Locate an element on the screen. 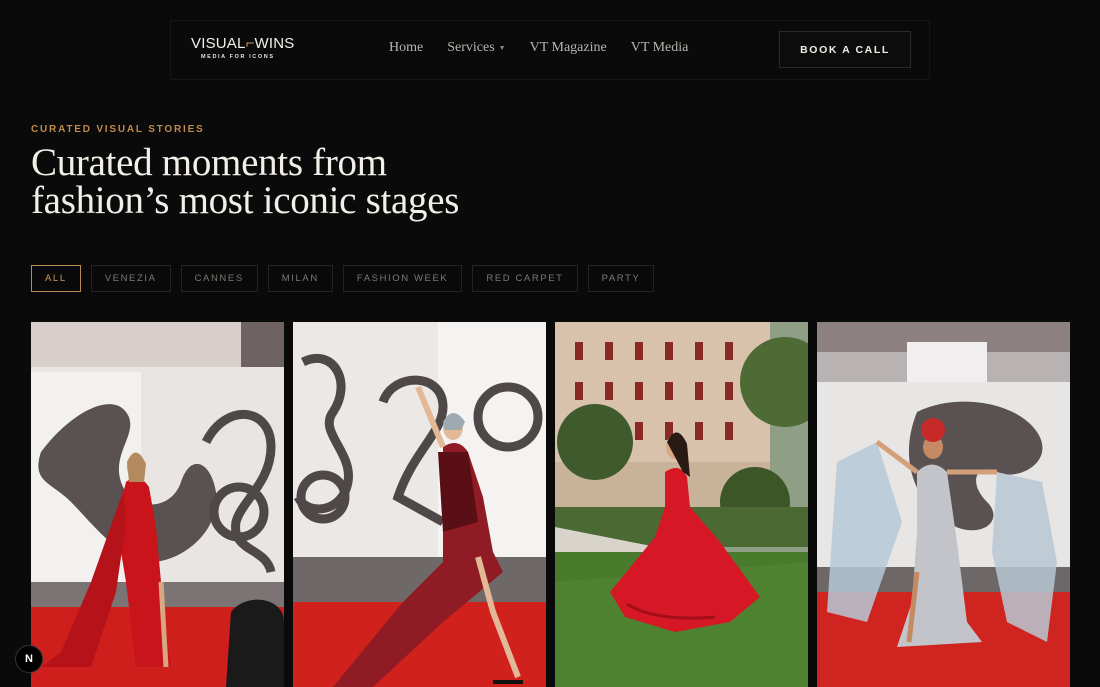 Image resolution: width=1100 pixels, height=687 pixels. main-nav: Home Services ▼ VT Magazine VT Media is located at coordinates (538, 48).